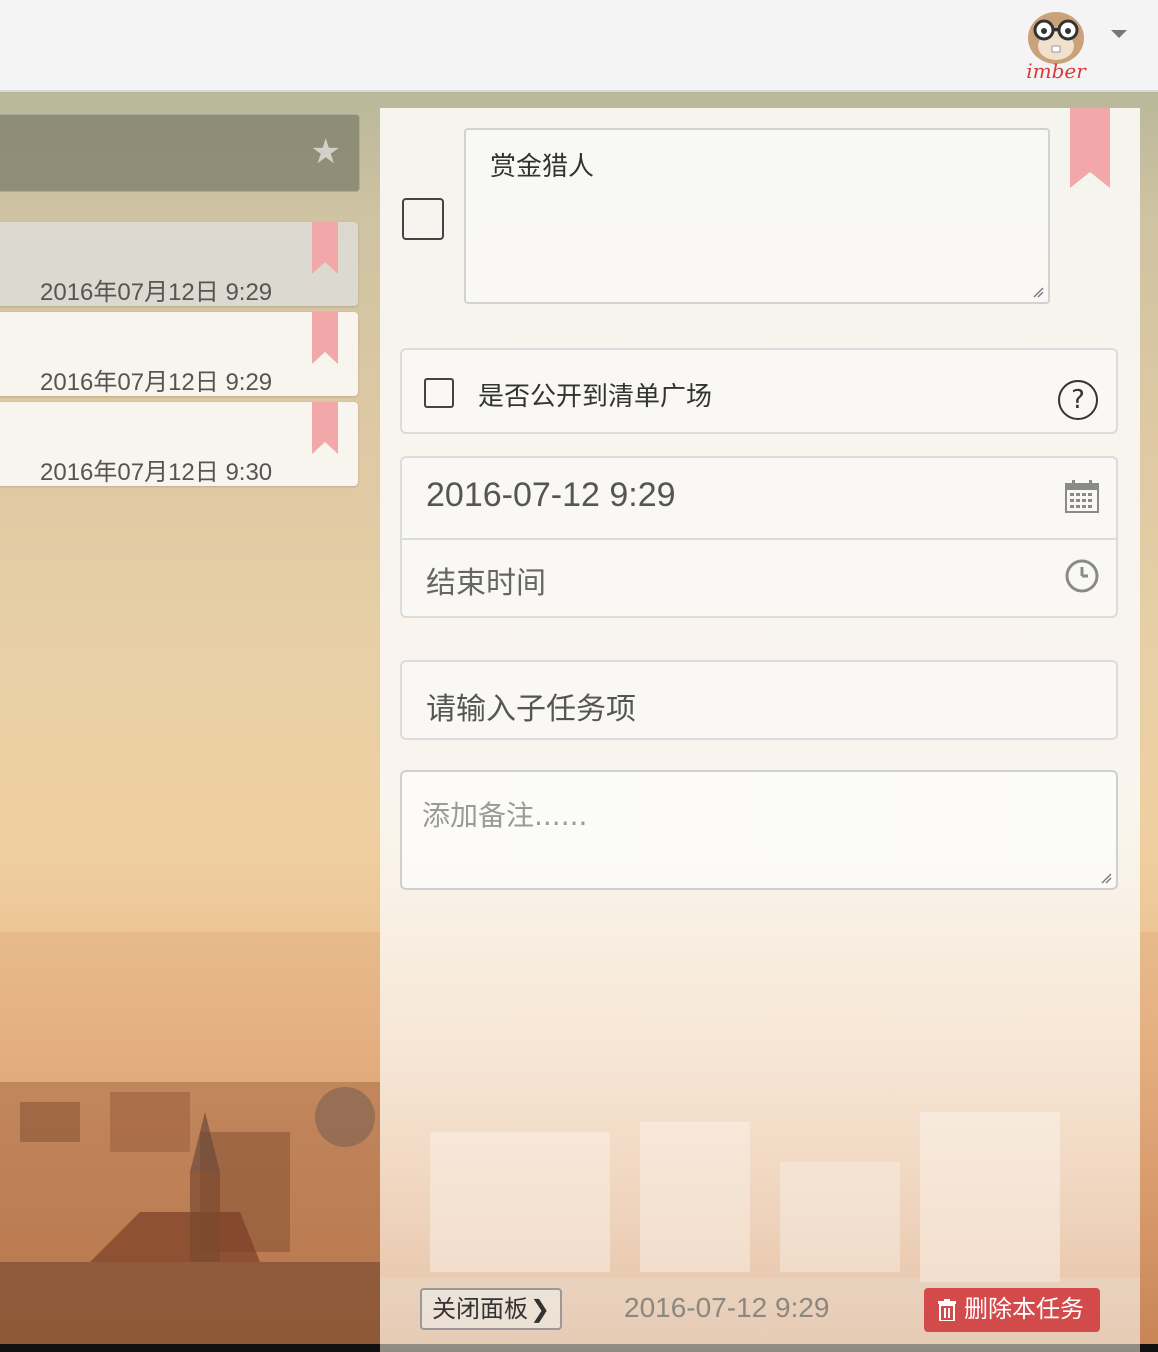 Image resolution: width=1158 pixels, height=1352 pixels. What do you see at coordinates (423, 219) in the screenshot?
I see `task-complete-checkbox` at bounding box center [423, 219].